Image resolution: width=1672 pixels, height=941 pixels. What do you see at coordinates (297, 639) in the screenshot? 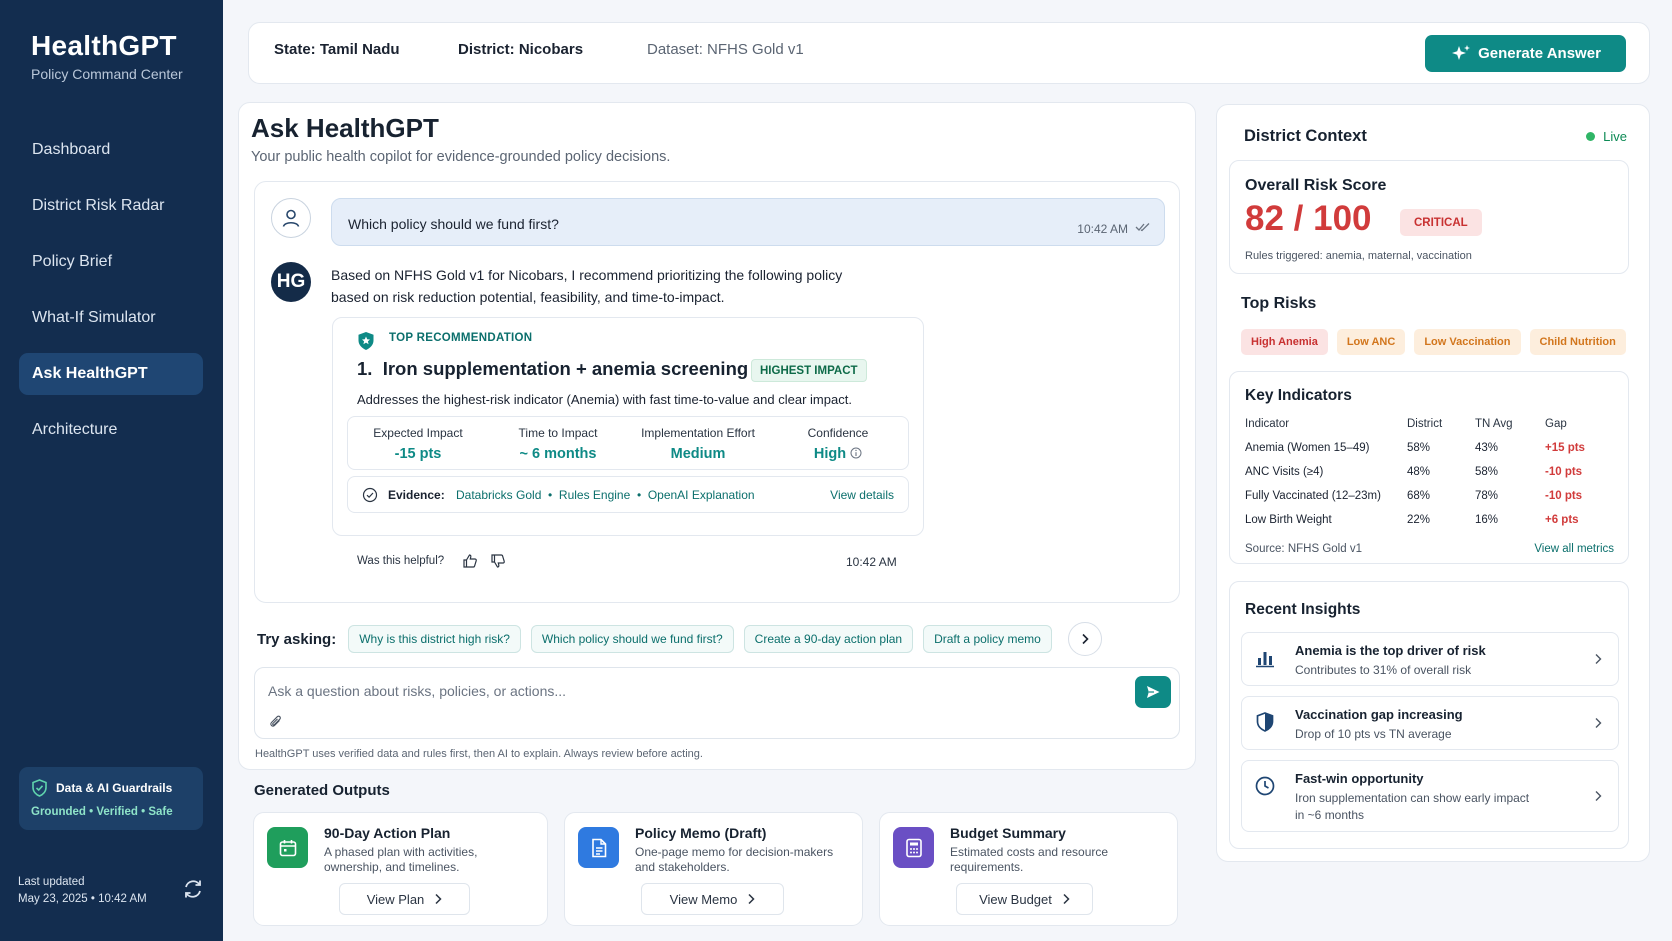
I see `try-asking-label: Try asking:` at bounding box center [297, 639].